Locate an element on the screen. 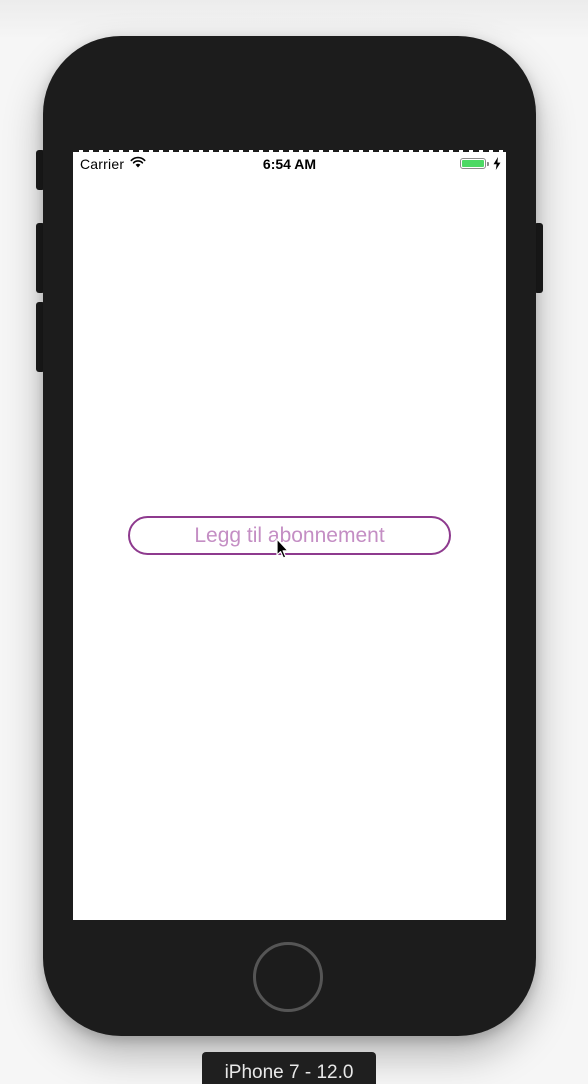  mouse-pointer-icon is located at coordinates (282, 548).